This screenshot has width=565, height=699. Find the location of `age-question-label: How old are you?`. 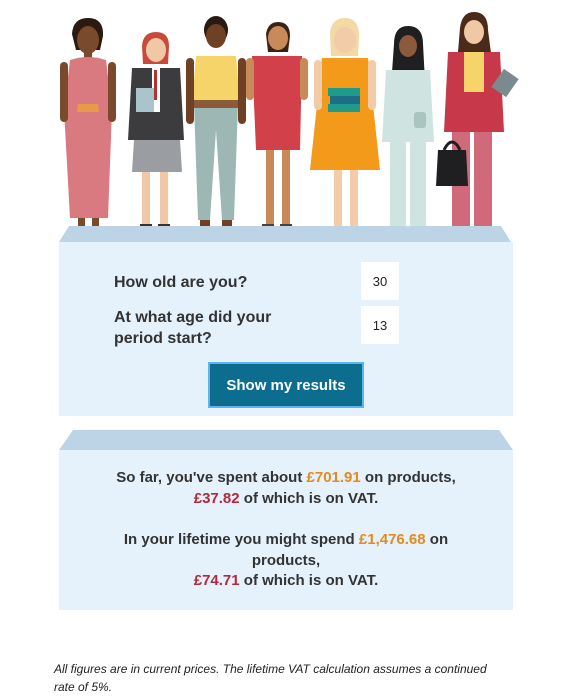

age-question-label: How old are you? is located at coordinates (181, 282).